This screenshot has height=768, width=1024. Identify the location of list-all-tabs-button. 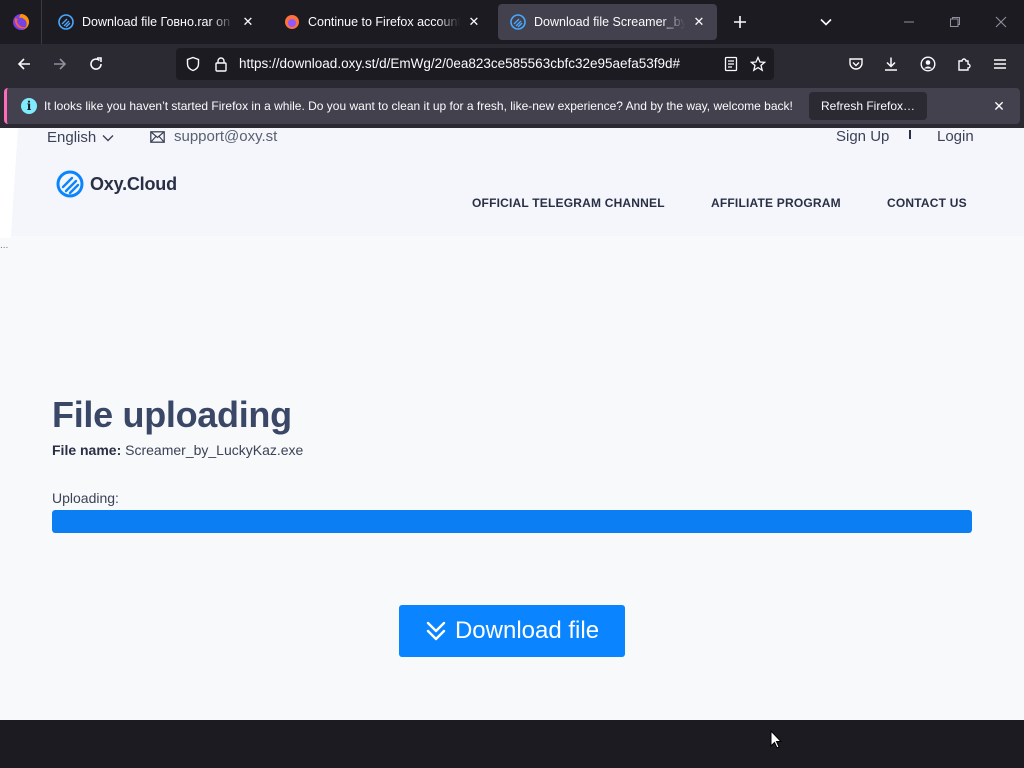
(826, 22).